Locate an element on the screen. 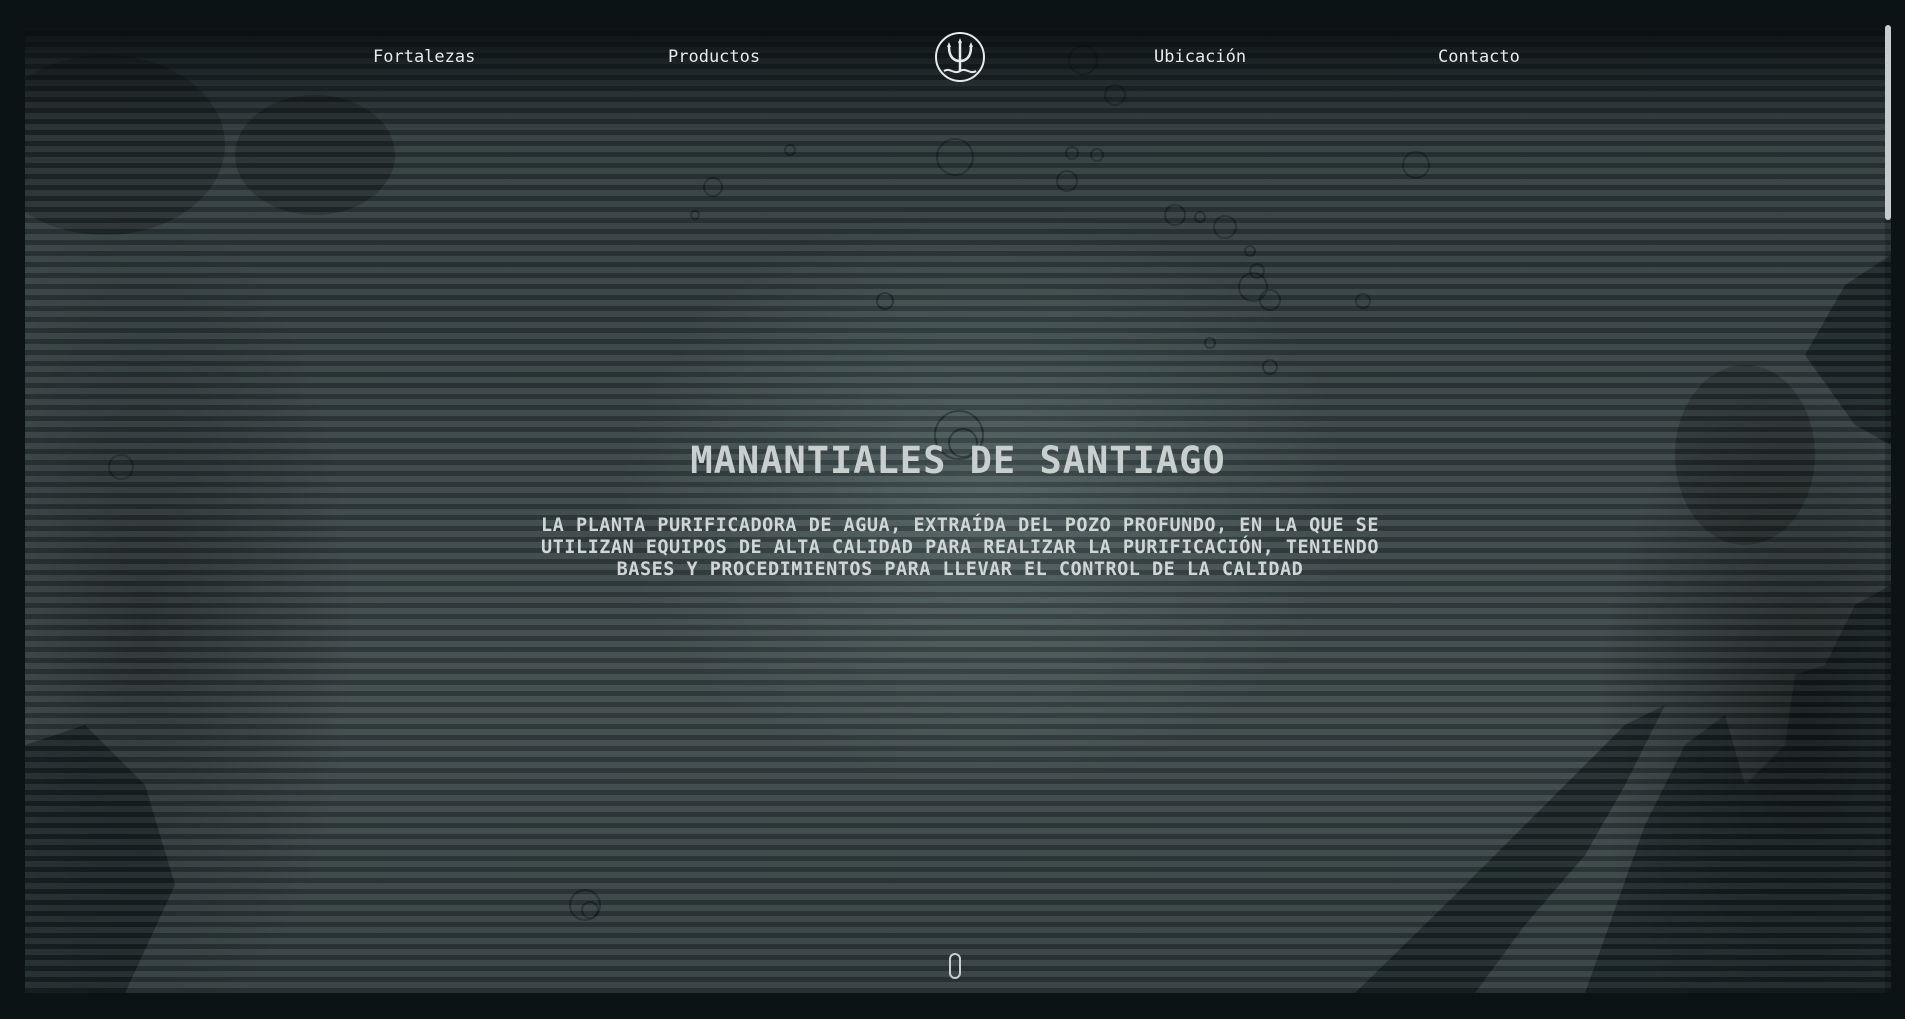  nav-link-contacto: Contacto is located at coordinates (1479, 57).